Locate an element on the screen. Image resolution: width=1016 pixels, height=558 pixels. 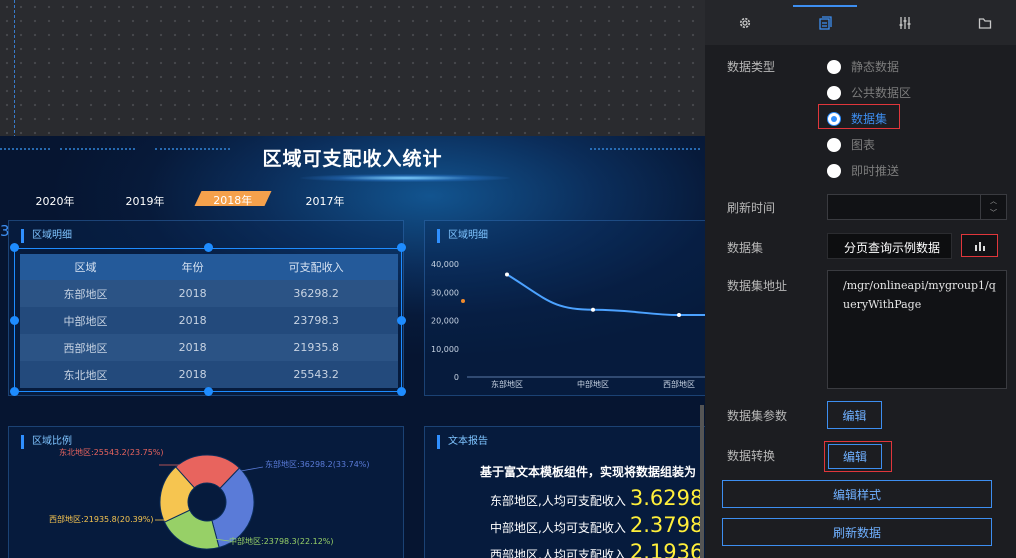
radio-public-data: 公共数据区 is located at coordinates (869, 92).